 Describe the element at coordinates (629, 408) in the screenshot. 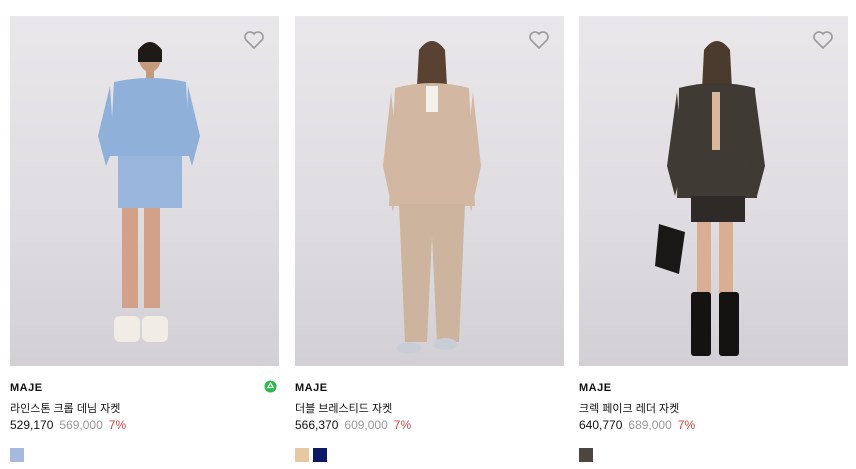

I see `product-name: 크렉 페이크 레더 자켓` at that location.